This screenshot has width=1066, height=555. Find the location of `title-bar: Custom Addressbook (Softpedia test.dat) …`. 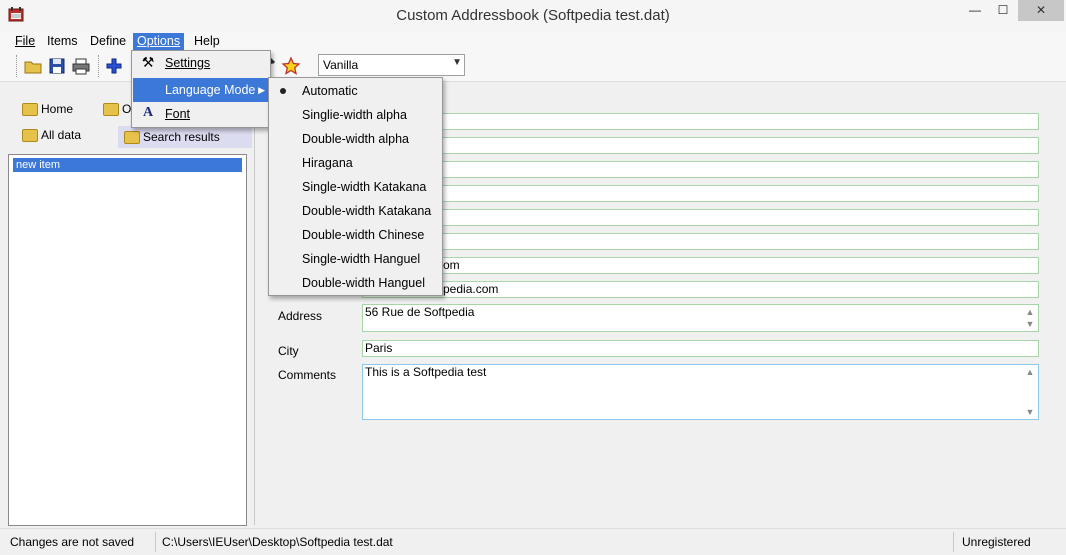

title-bar: Custom Addressbook (Softpedia test.dat) … is located at coordinates (533, 16).